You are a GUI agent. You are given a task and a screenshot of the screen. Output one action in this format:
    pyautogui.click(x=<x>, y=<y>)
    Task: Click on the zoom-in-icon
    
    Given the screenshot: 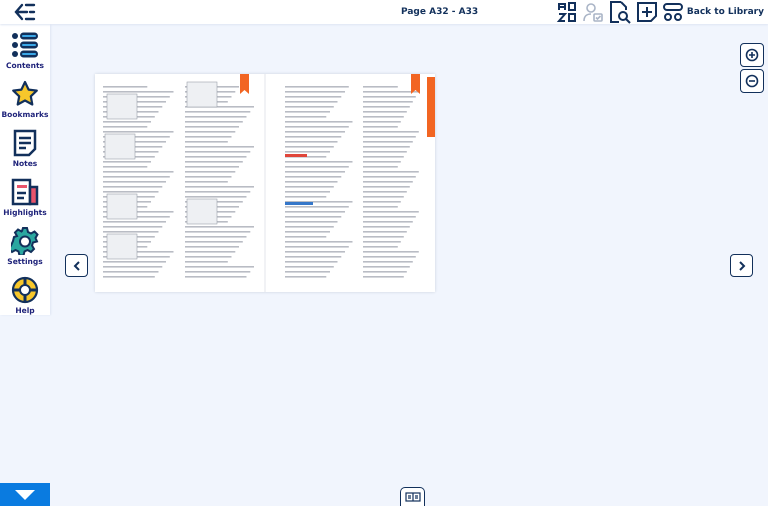 What is the action you would take?
    pyautogui.click(x=752, y=55)
    